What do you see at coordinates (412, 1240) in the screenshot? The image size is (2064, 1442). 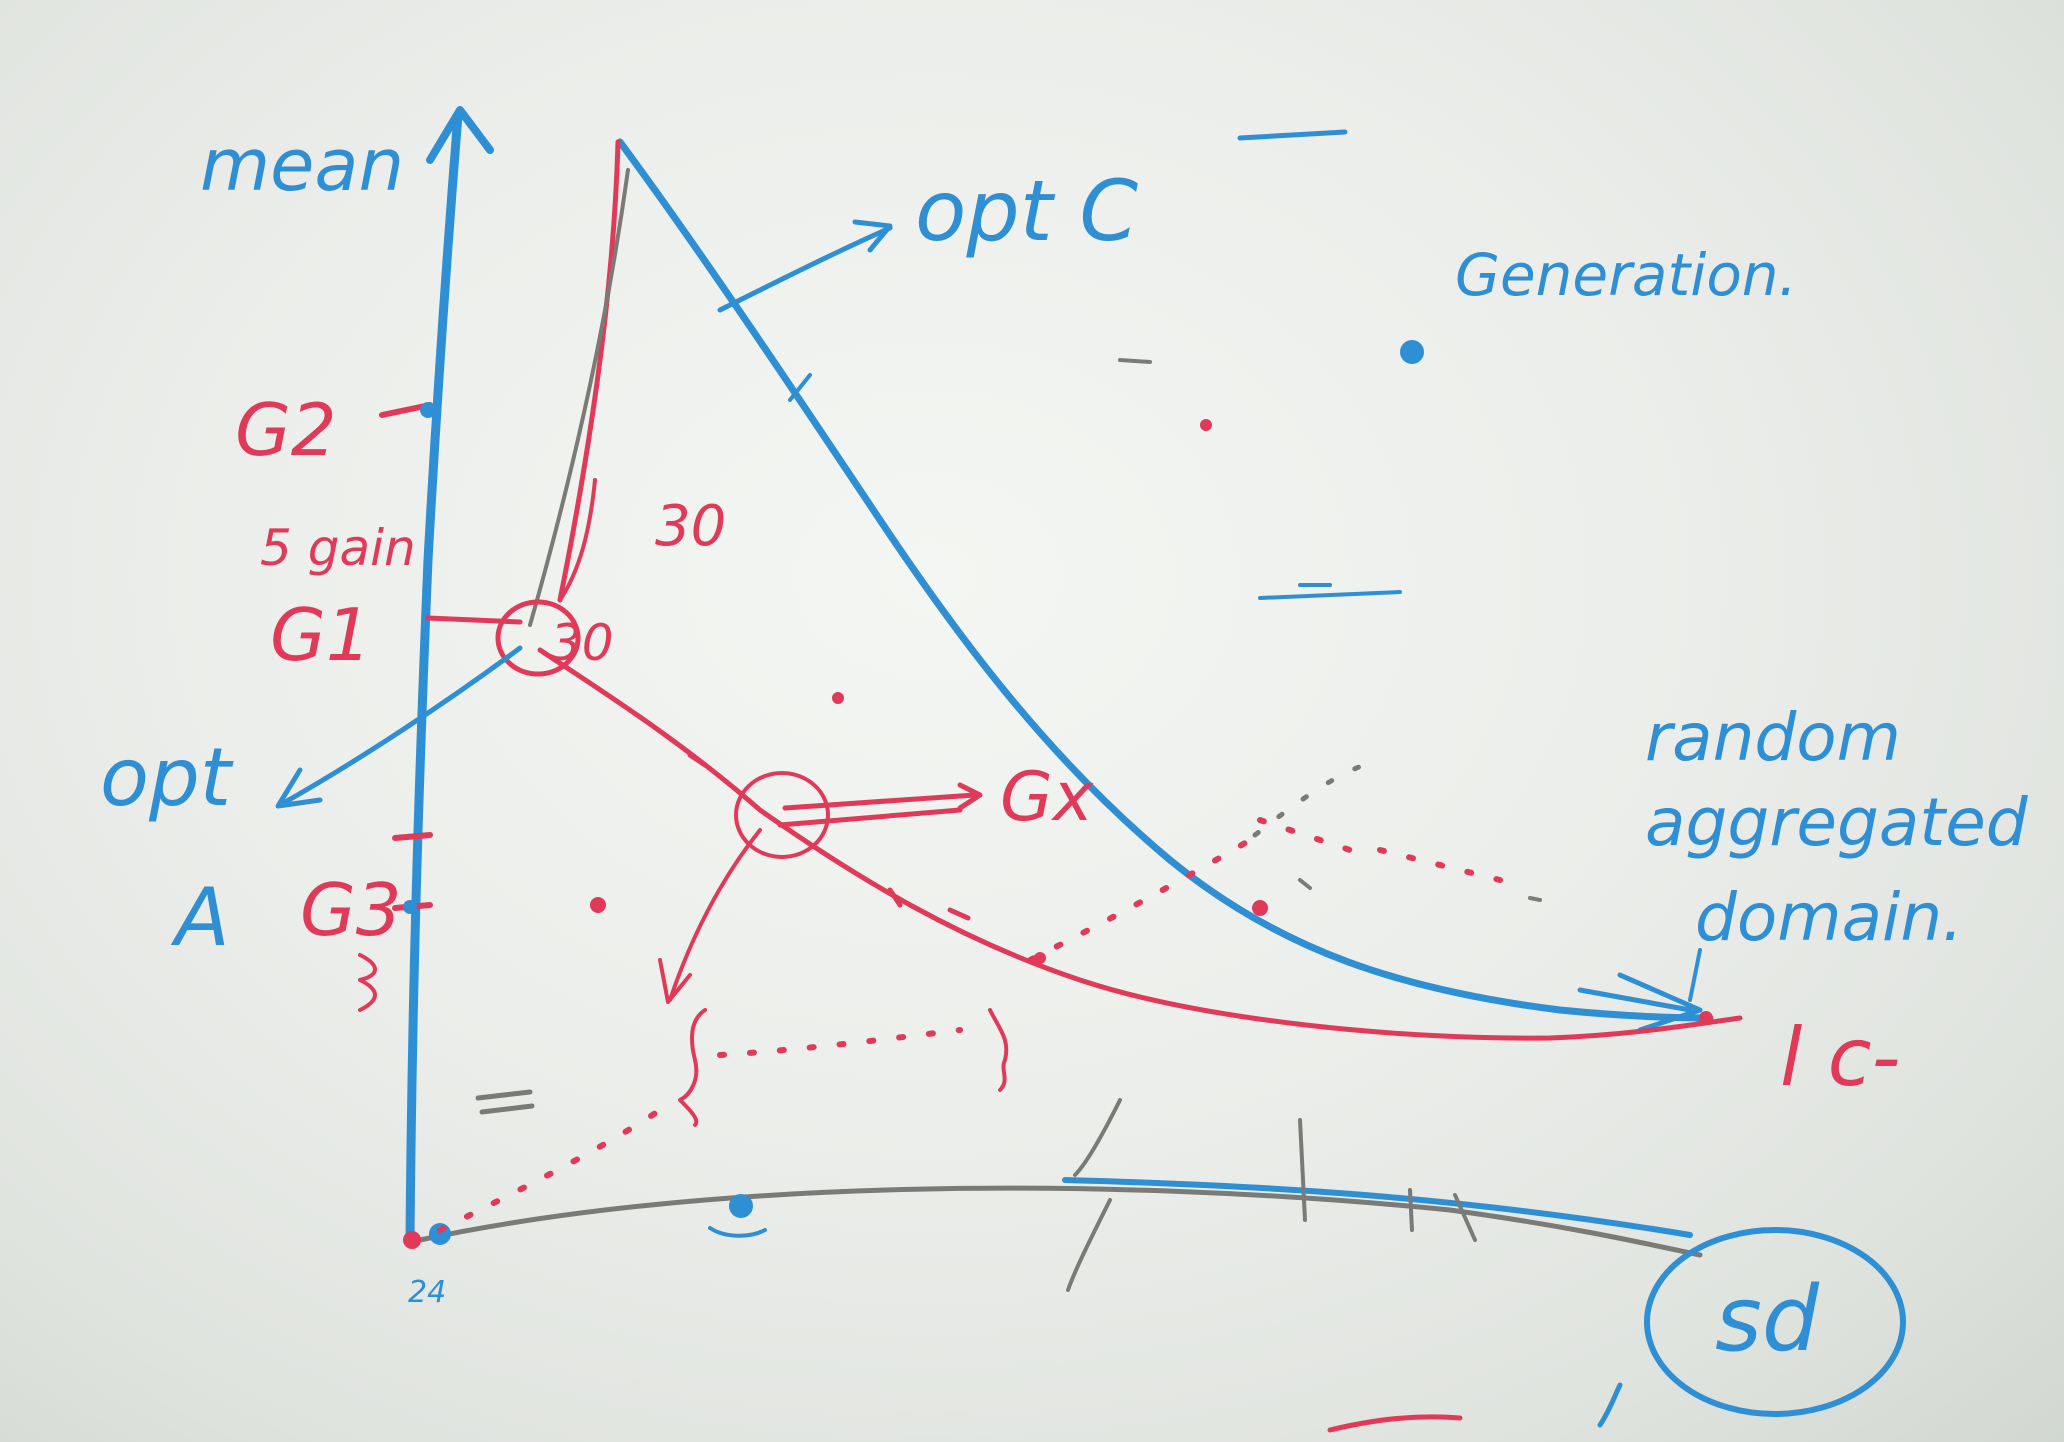 I see `origin-dot-red` at bounding box center [412, 1240].